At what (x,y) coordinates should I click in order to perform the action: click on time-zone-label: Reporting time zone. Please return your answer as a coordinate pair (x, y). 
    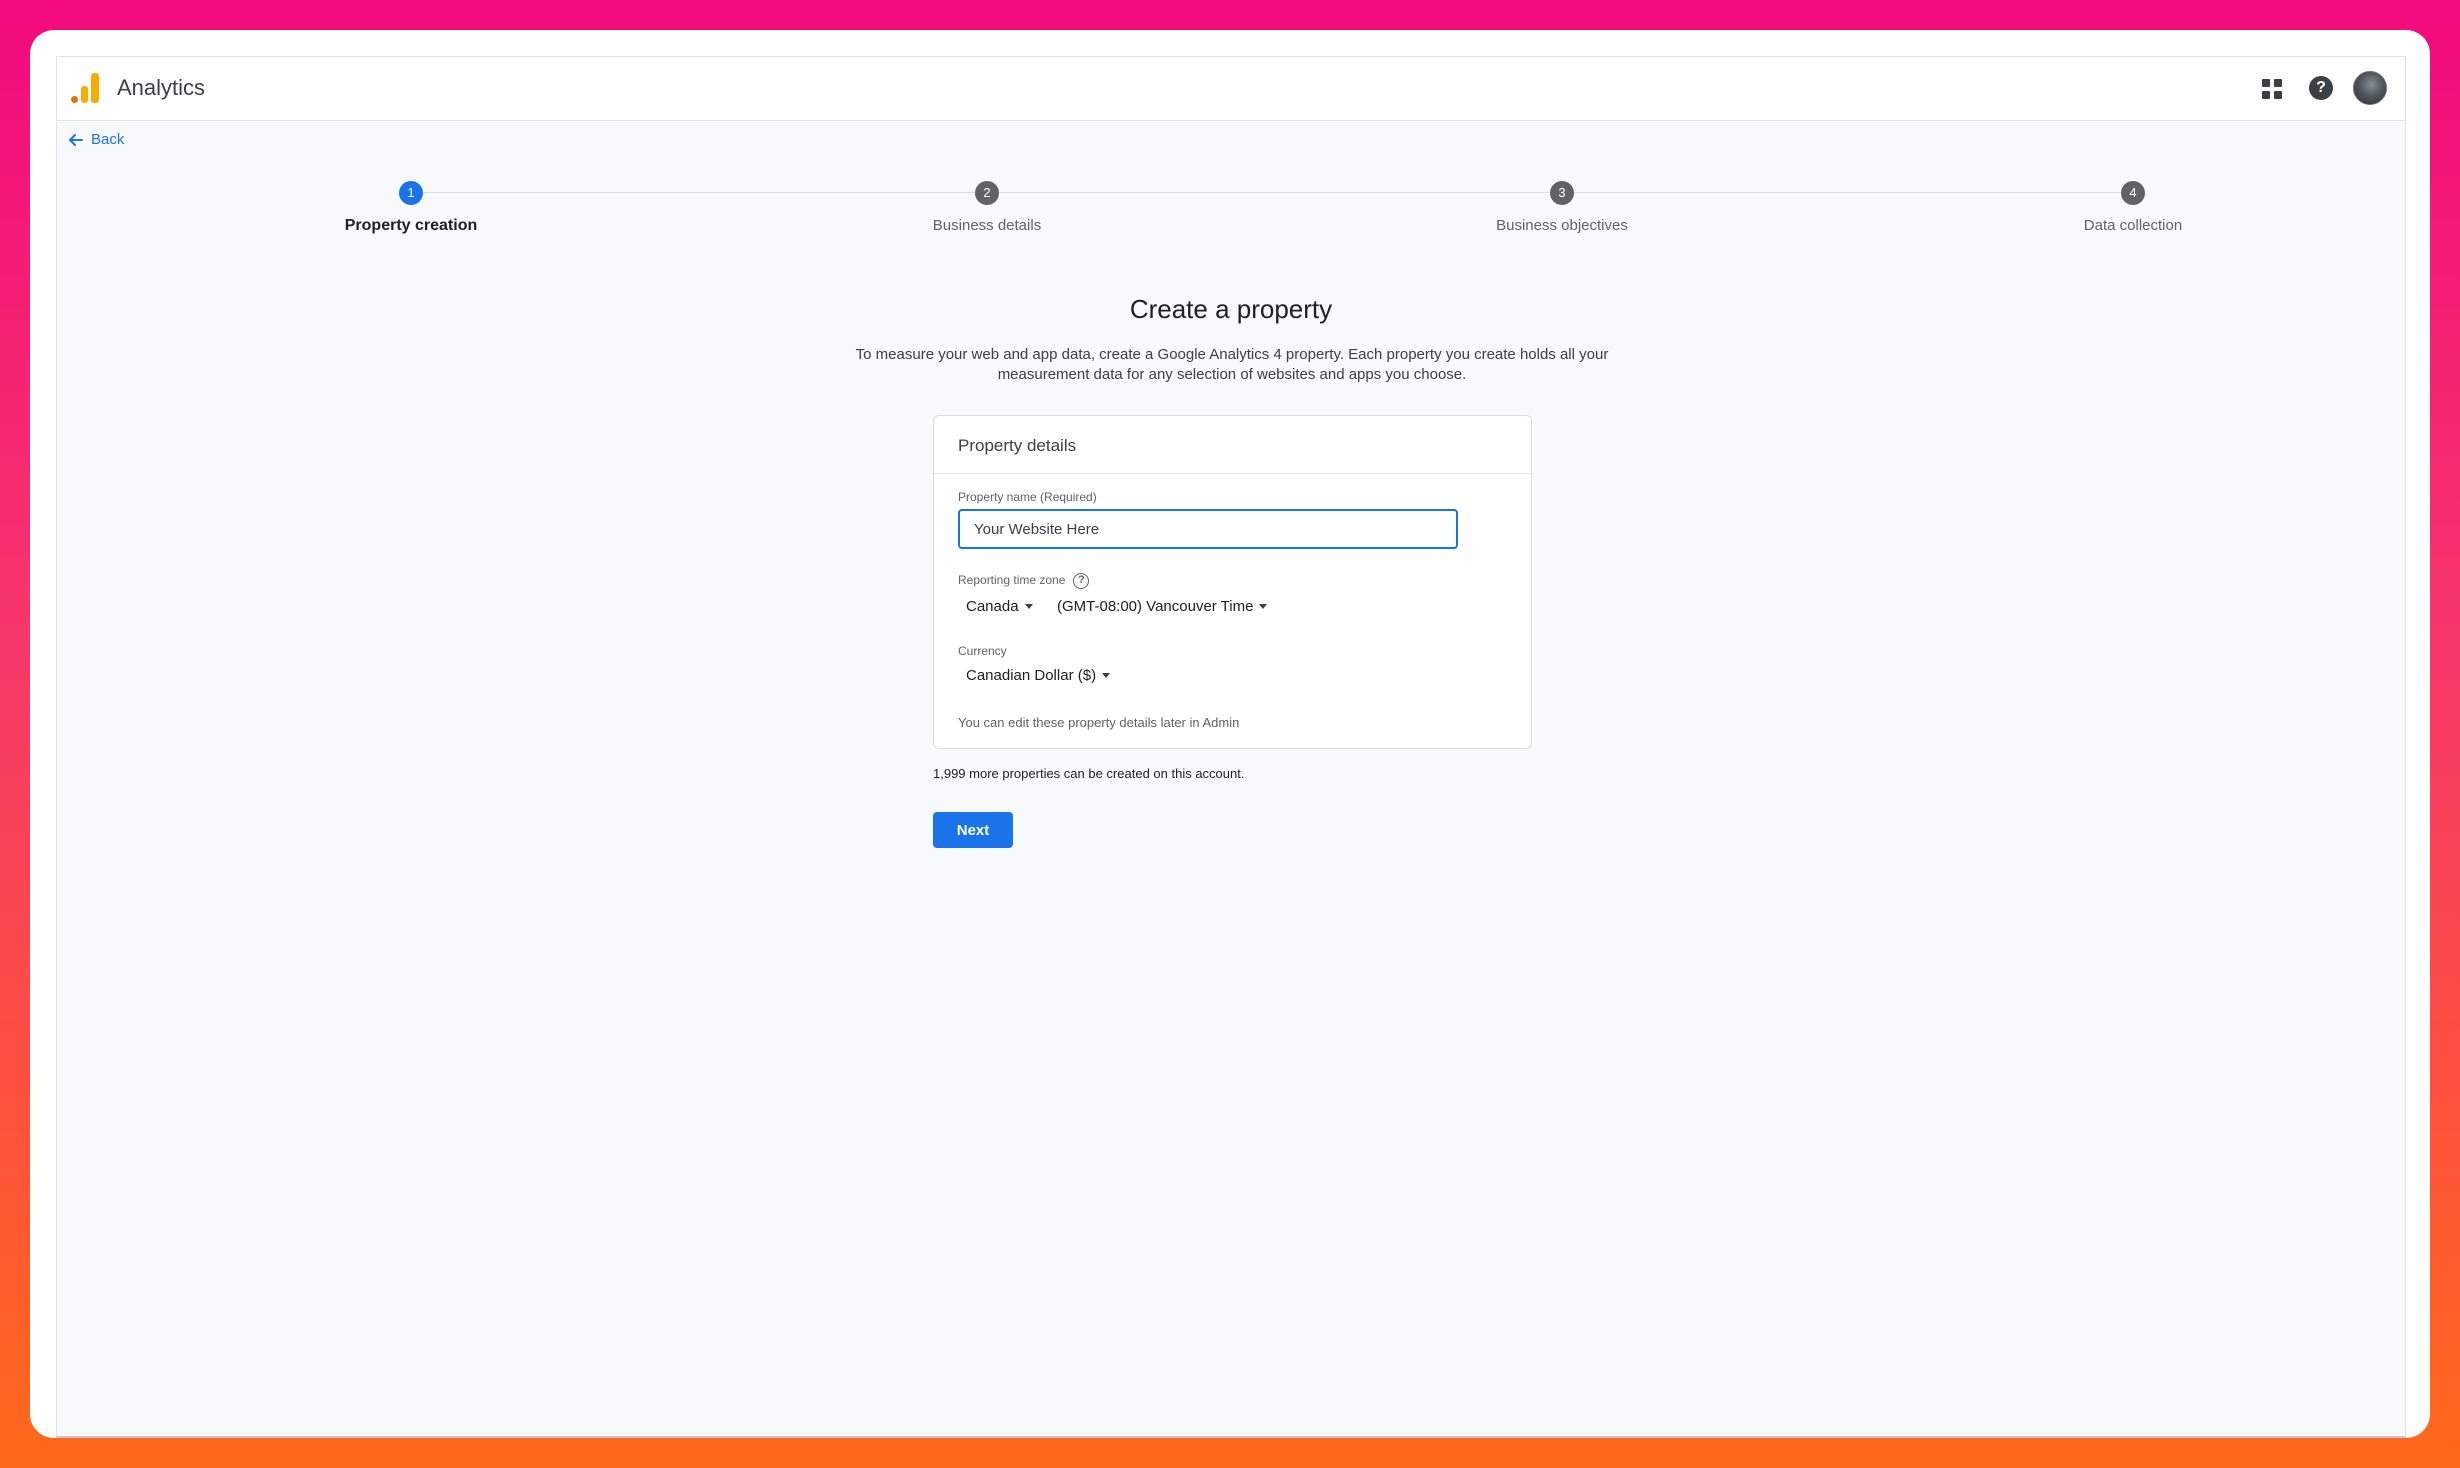
    Looking at the image, I should click on (1012, 580).